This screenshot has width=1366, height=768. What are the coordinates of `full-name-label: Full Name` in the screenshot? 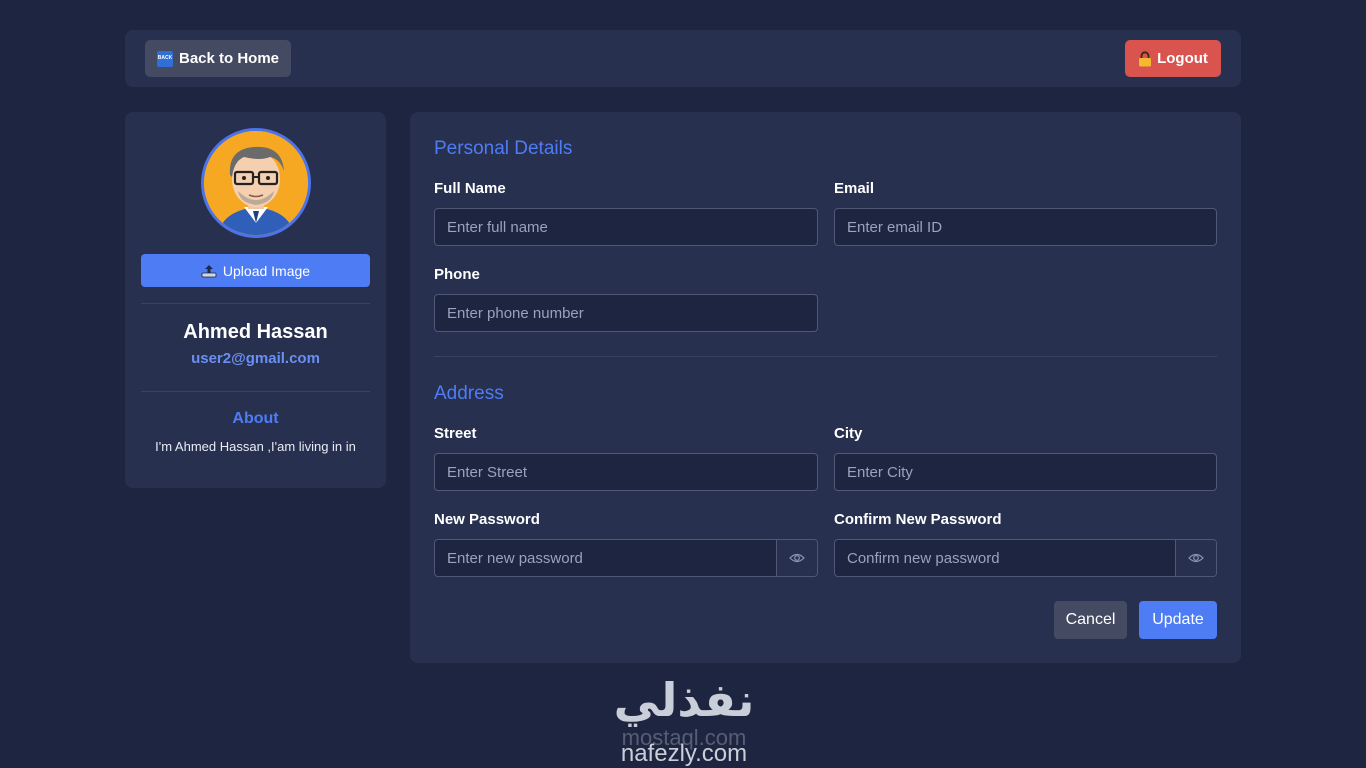 It's located at (470, 188).